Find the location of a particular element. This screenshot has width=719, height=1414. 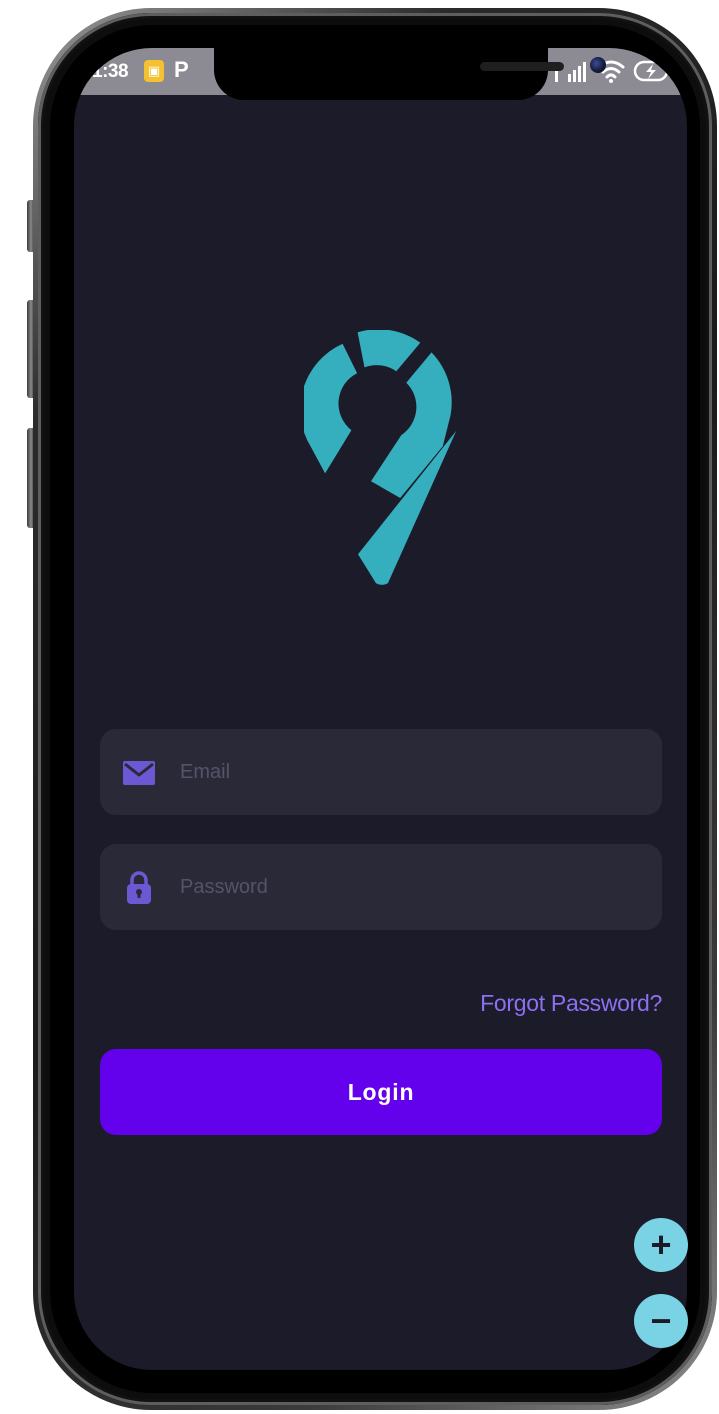

app-notification-icon: P is located at coordinates (181, 69).